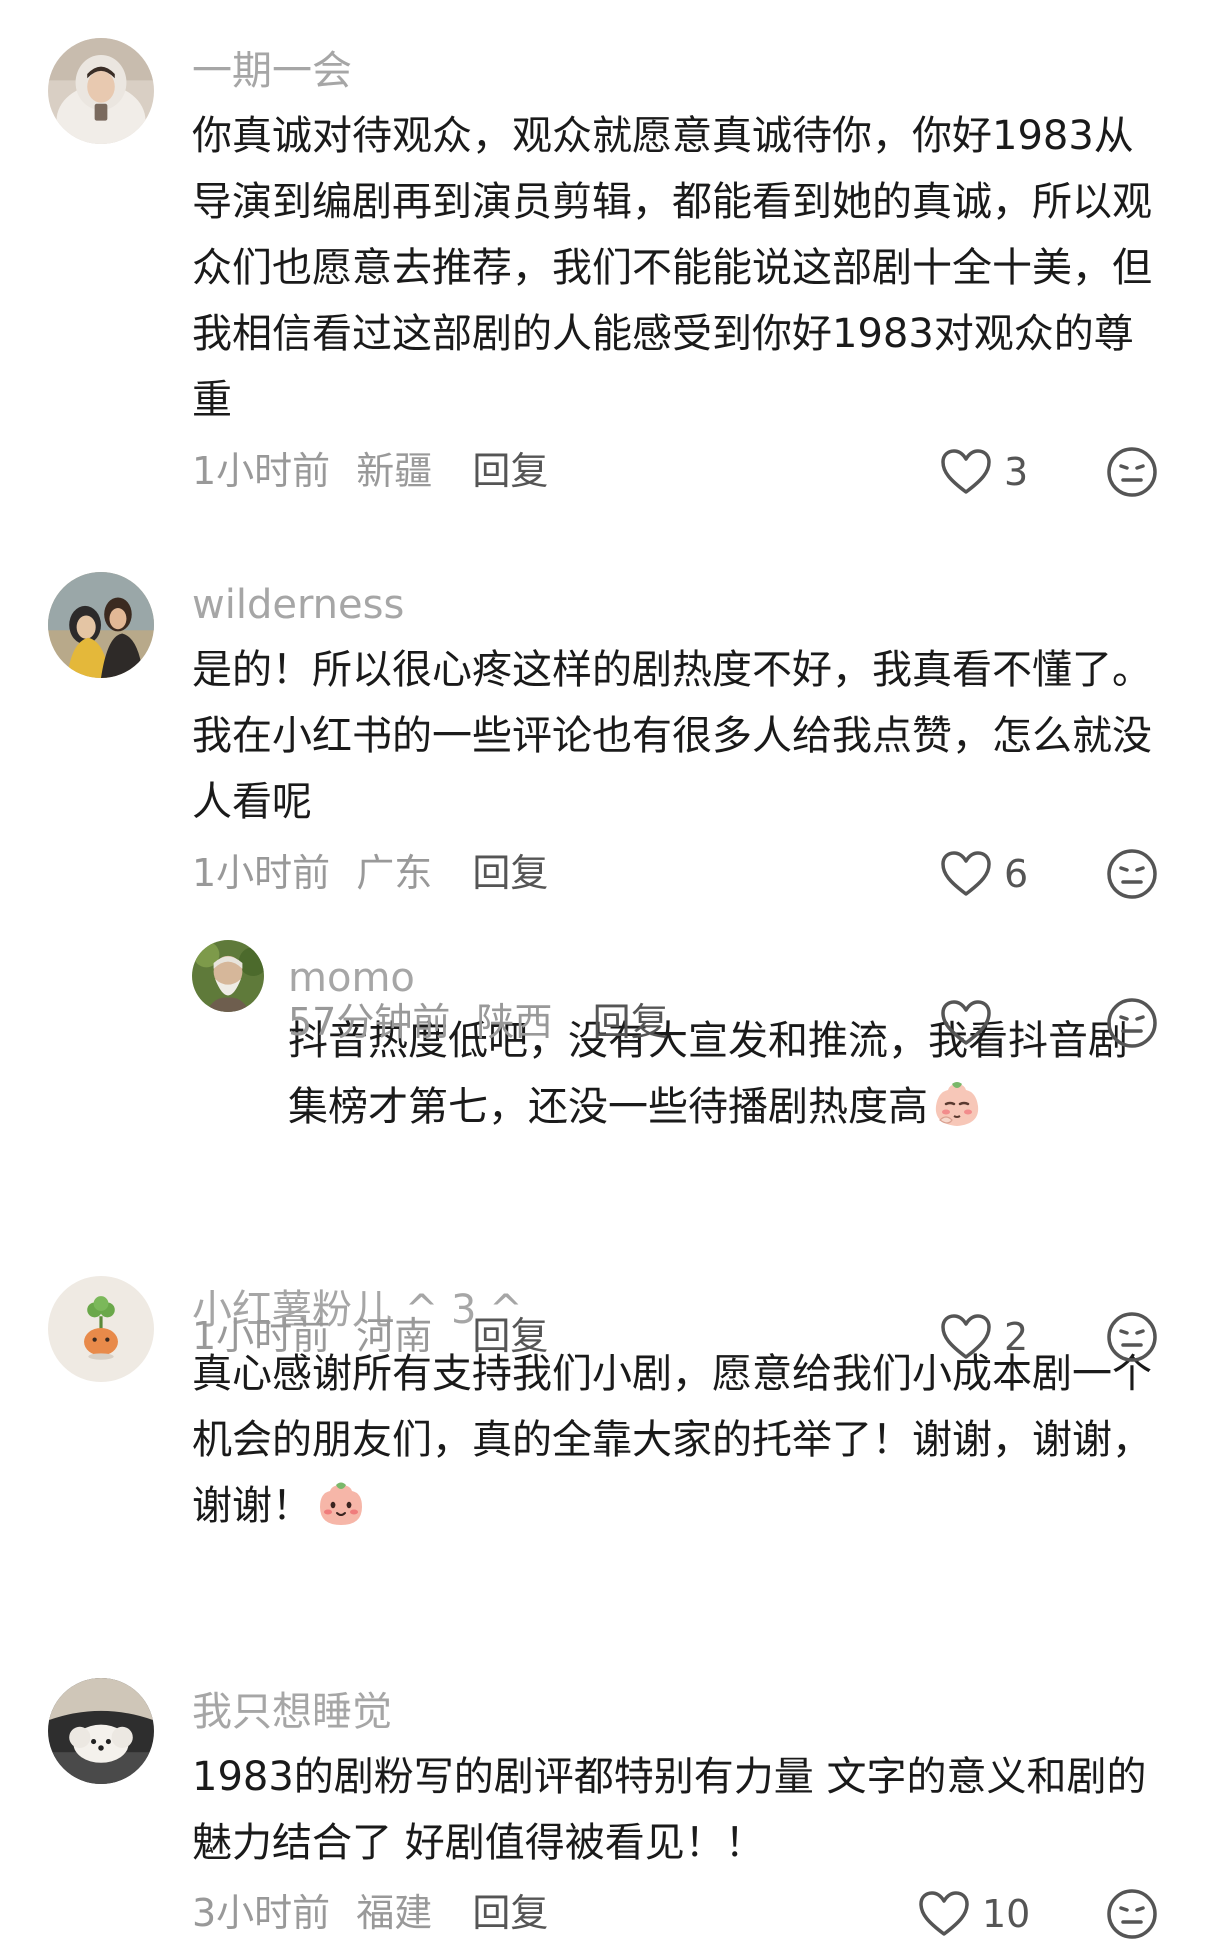 The image size is (1206, 1957). What do you see at coordinates (394, 1913) in the screenshot?
I see `location: 福建` at bounding box center [394, 1913].